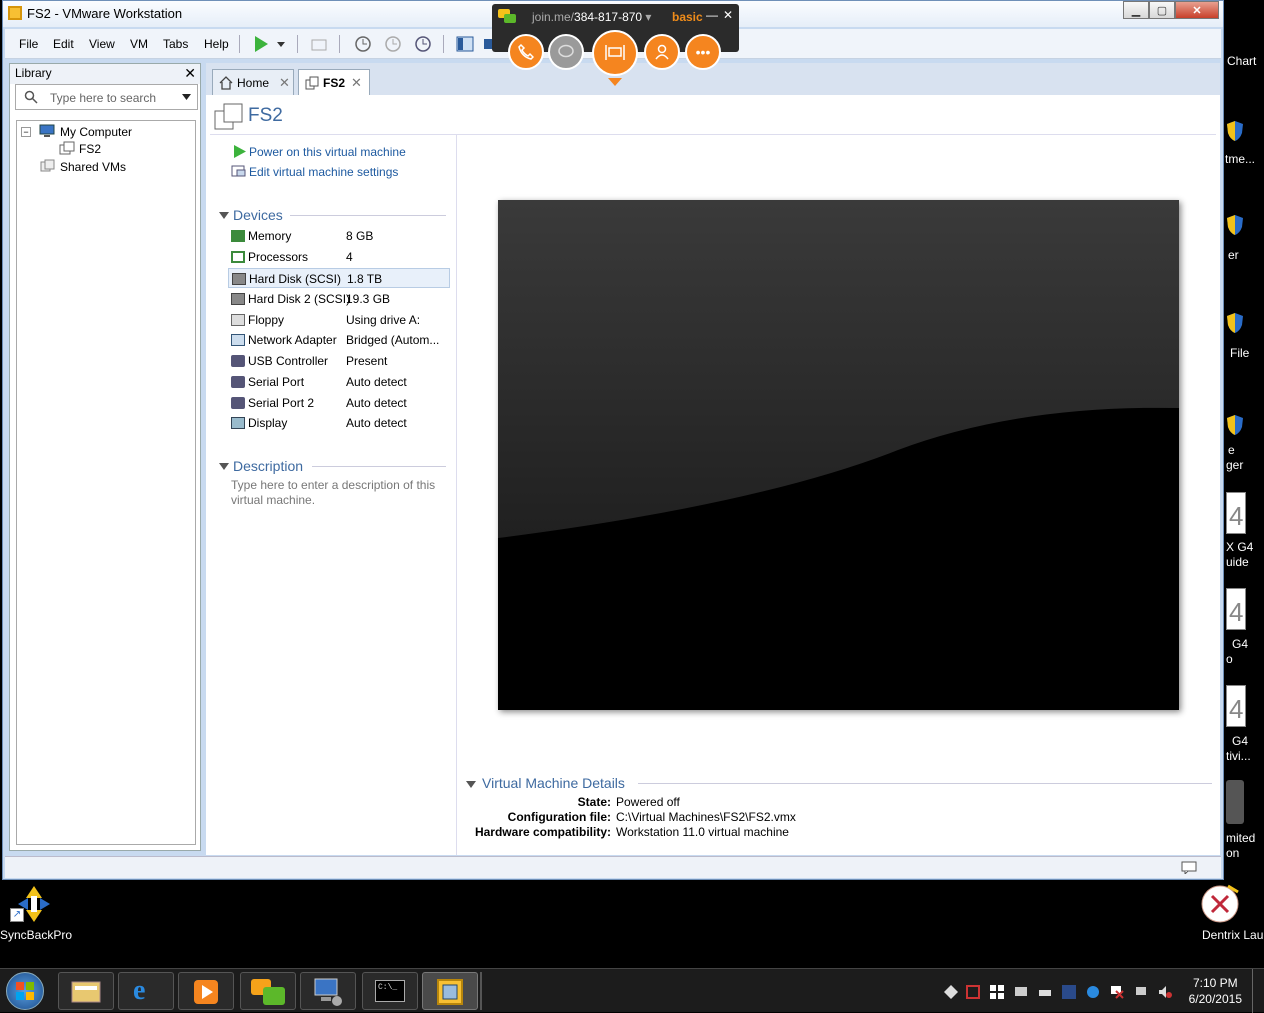 The height and width of the screenshot is (1013, 1264). What do you see at coordinates (465, 44) in the screenshot?
I see `view-library-icon` at bounding box center [465, 44].